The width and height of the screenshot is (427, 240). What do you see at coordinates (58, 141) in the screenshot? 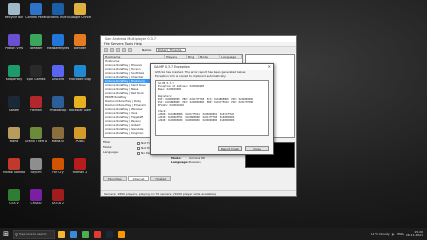
I see `desktop-icon-label: Mafia III` at bounding box center [58, 141].